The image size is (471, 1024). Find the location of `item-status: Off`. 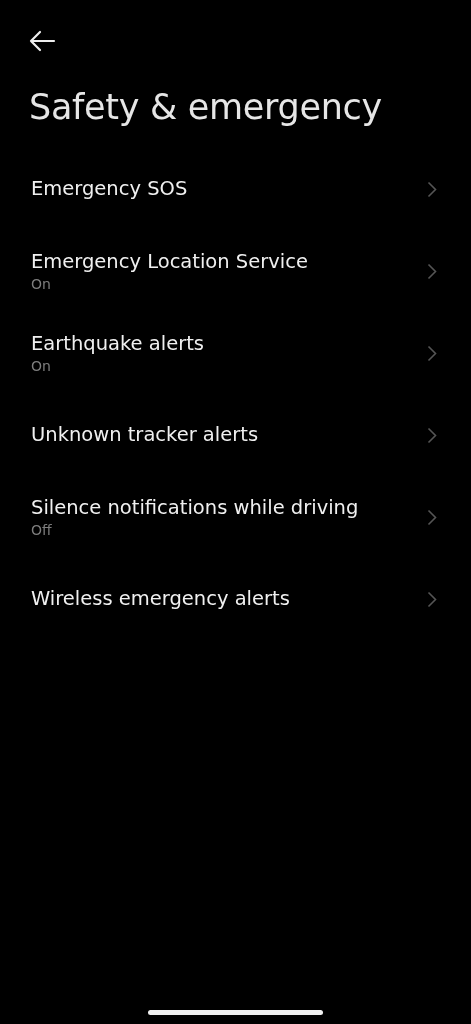

item-status: Off is located at coordinates (42, 530).